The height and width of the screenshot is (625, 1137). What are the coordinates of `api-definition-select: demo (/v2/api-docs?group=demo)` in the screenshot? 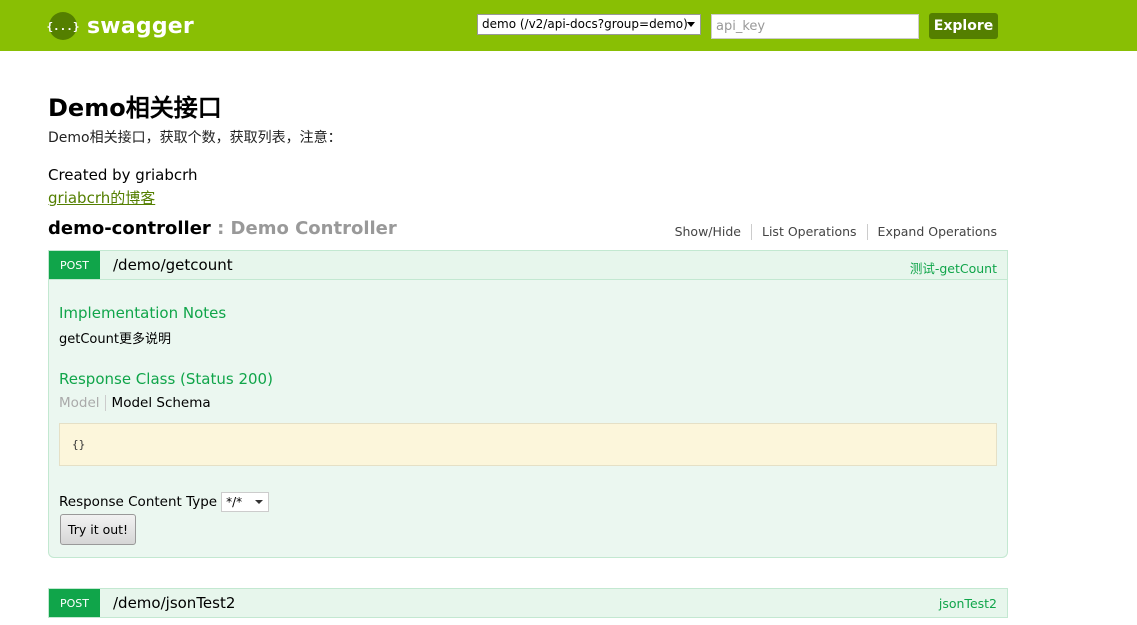 It's located at (589, 24).